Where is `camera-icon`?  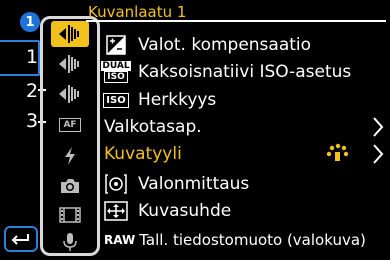
camera-icon is located at coordinates (70, 186).